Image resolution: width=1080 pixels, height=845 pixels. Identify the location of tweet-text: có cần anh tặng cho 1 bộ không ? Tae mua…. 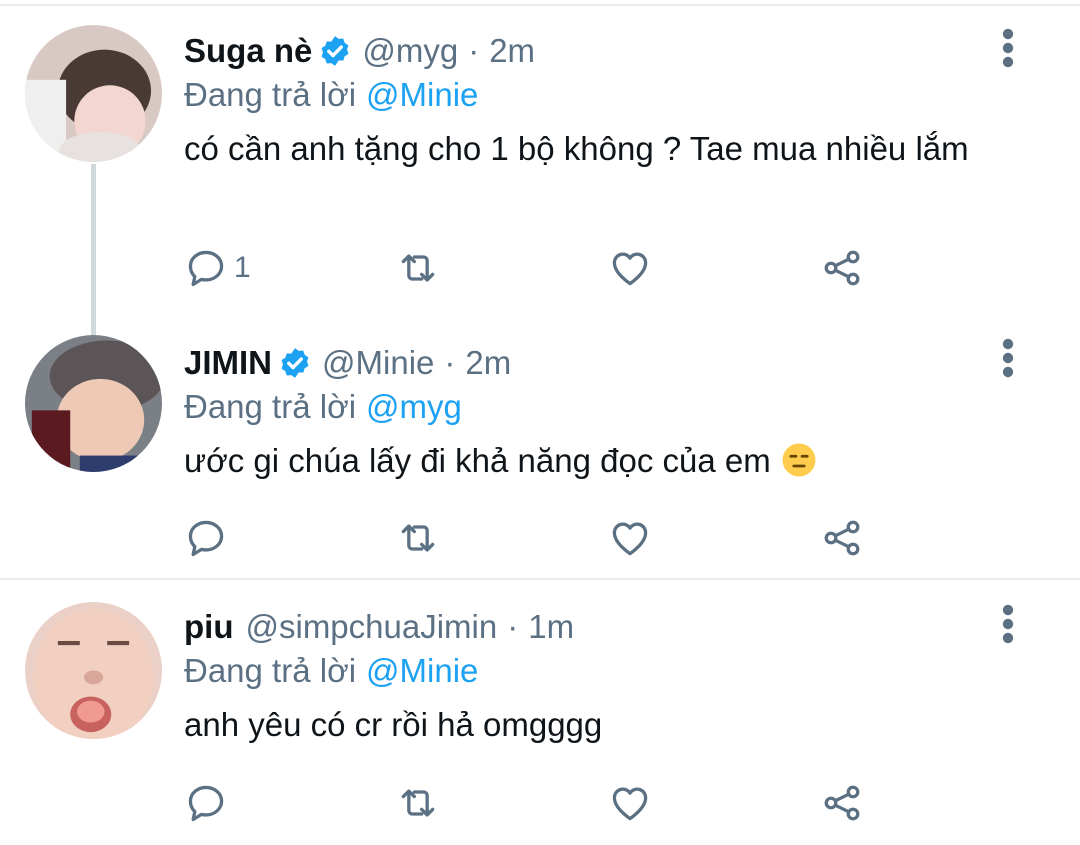
(576, 148).